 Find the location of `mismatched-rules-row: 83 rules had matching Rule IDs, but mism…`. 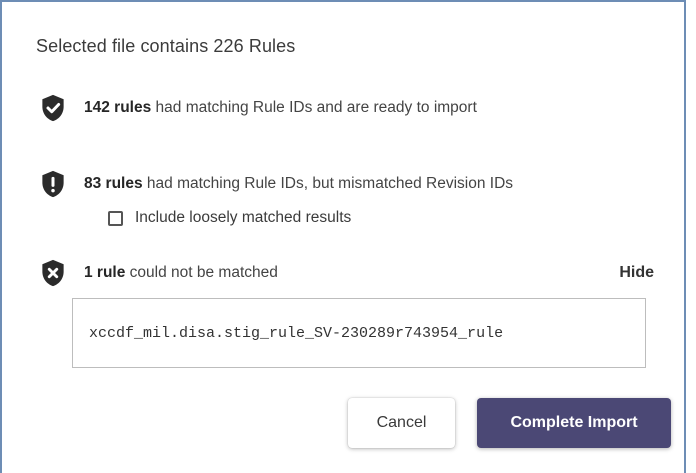

mismatched-rules-row: 83 rules had matching Rule IDs, but mism… is located at coordinates (275, 184).